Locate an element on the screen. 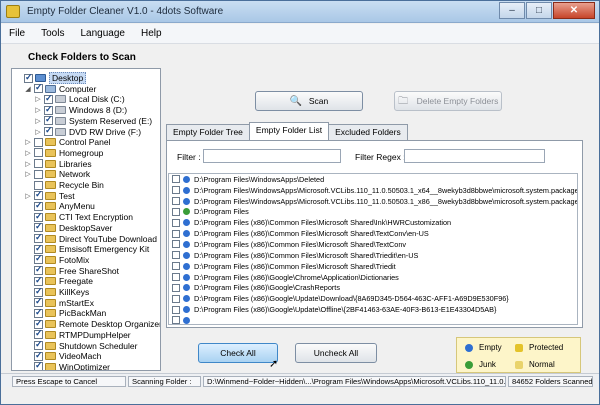 The width and height of the screenshot is (600, 405). menu-file: File is located at coordinates (17, 33).